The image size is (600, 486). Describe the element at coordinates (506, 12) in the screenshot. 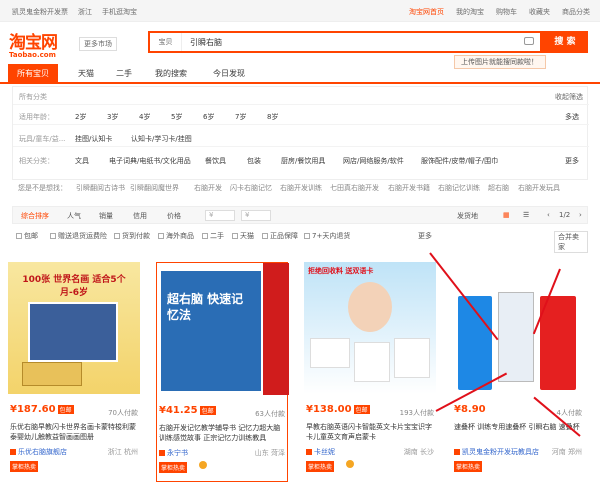

I see `topbar-cart: 购物车` at that location.